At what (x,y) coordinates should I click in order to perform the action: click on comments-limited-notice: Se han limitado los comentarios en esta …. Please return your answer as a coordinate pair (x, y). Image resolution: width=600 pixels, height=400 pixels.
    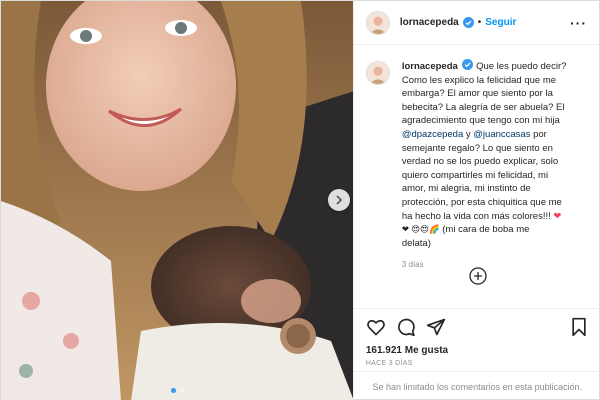
    Looking at the image, I should click on (476, 385).